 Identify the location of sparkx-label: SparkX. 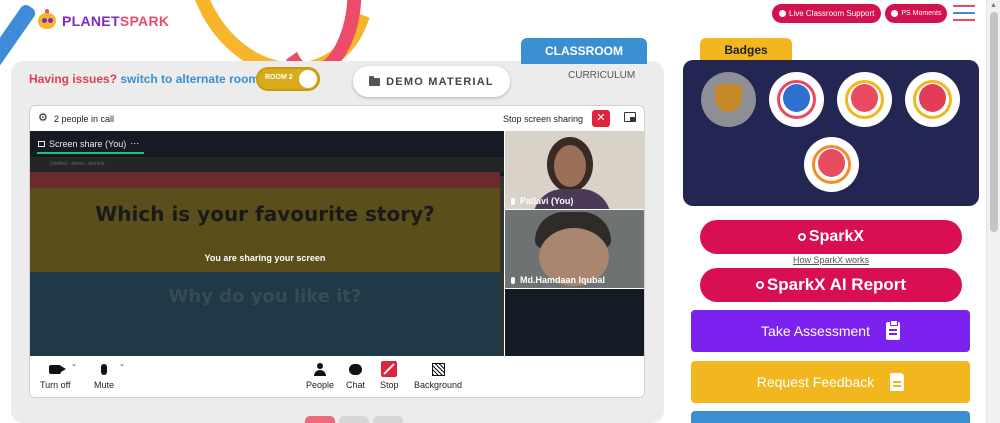
(836, 236).